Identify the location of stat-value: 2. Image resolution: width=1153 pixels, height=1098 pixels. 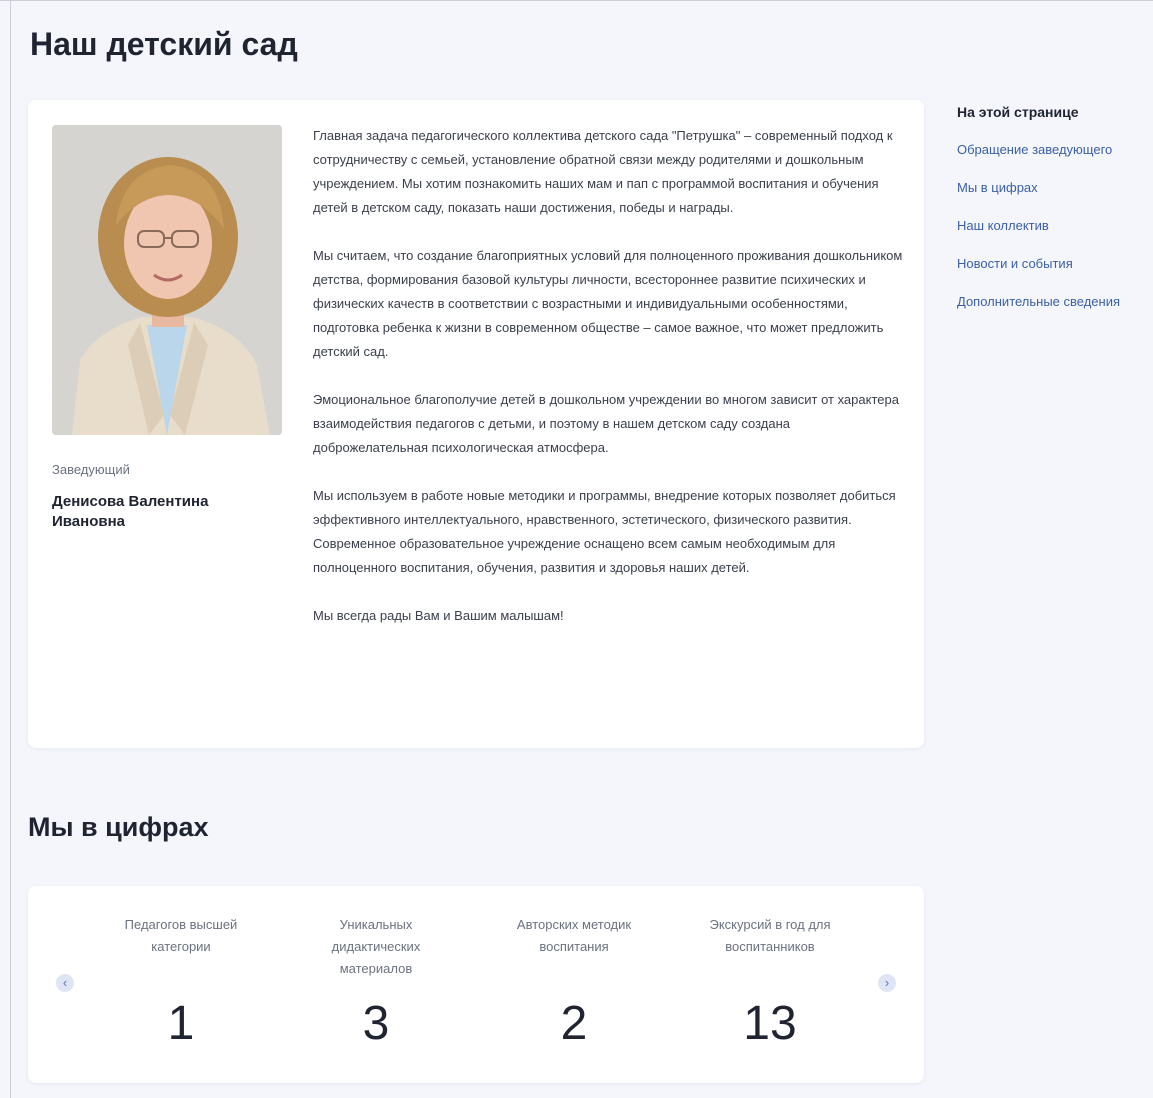
(574, 1023).